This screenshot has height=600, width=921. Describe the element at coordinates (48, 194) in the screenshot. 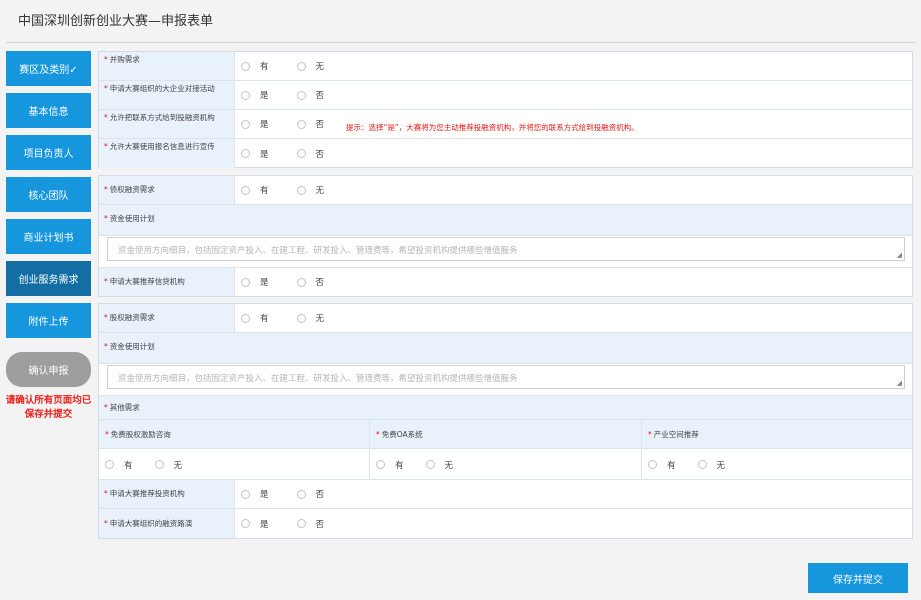

I see `nav-core-team: 核心团队` at that location.